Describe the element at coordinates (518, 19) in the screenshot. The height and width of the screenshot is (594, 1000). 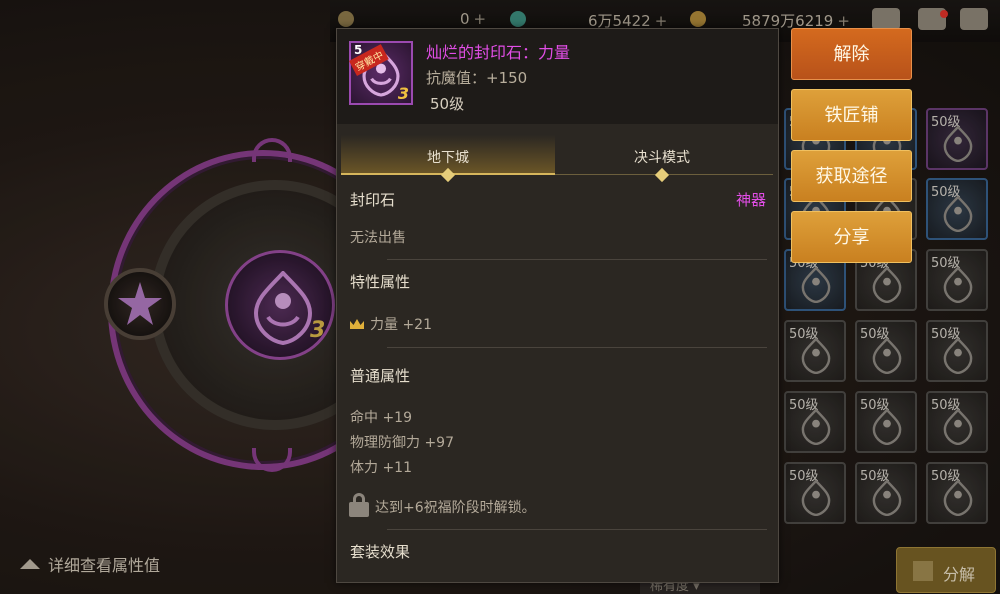
I see `crystal-icon` at that location.